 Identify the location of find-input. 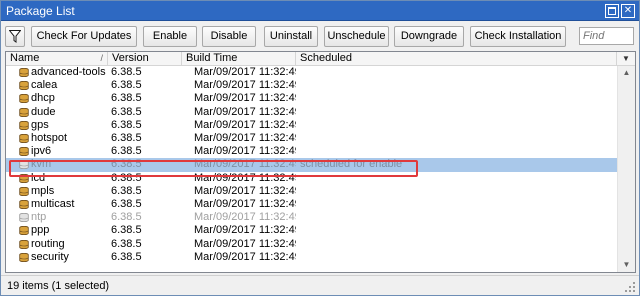
(606, 36).